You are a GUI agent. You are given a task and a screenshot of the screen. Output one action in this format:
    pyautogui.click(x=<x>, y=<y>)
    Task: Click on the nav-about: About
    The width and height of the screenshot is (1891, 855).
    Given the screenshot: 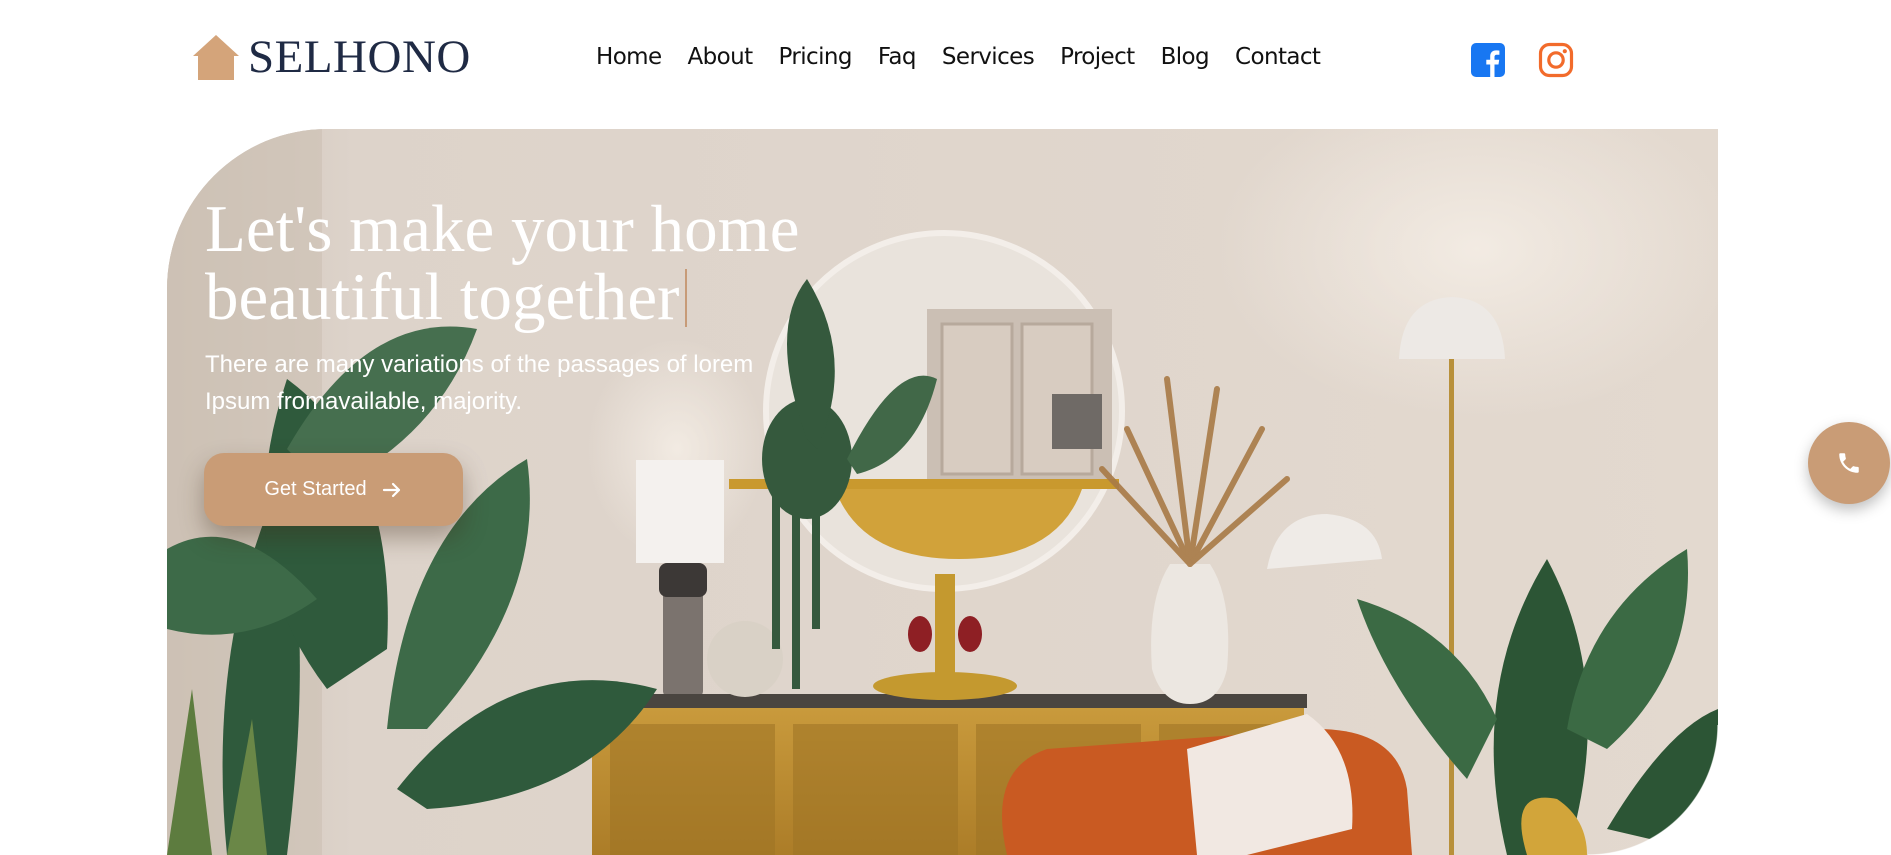 What is the action you would take?
    pyautogui.click(x=721, y=57)
    